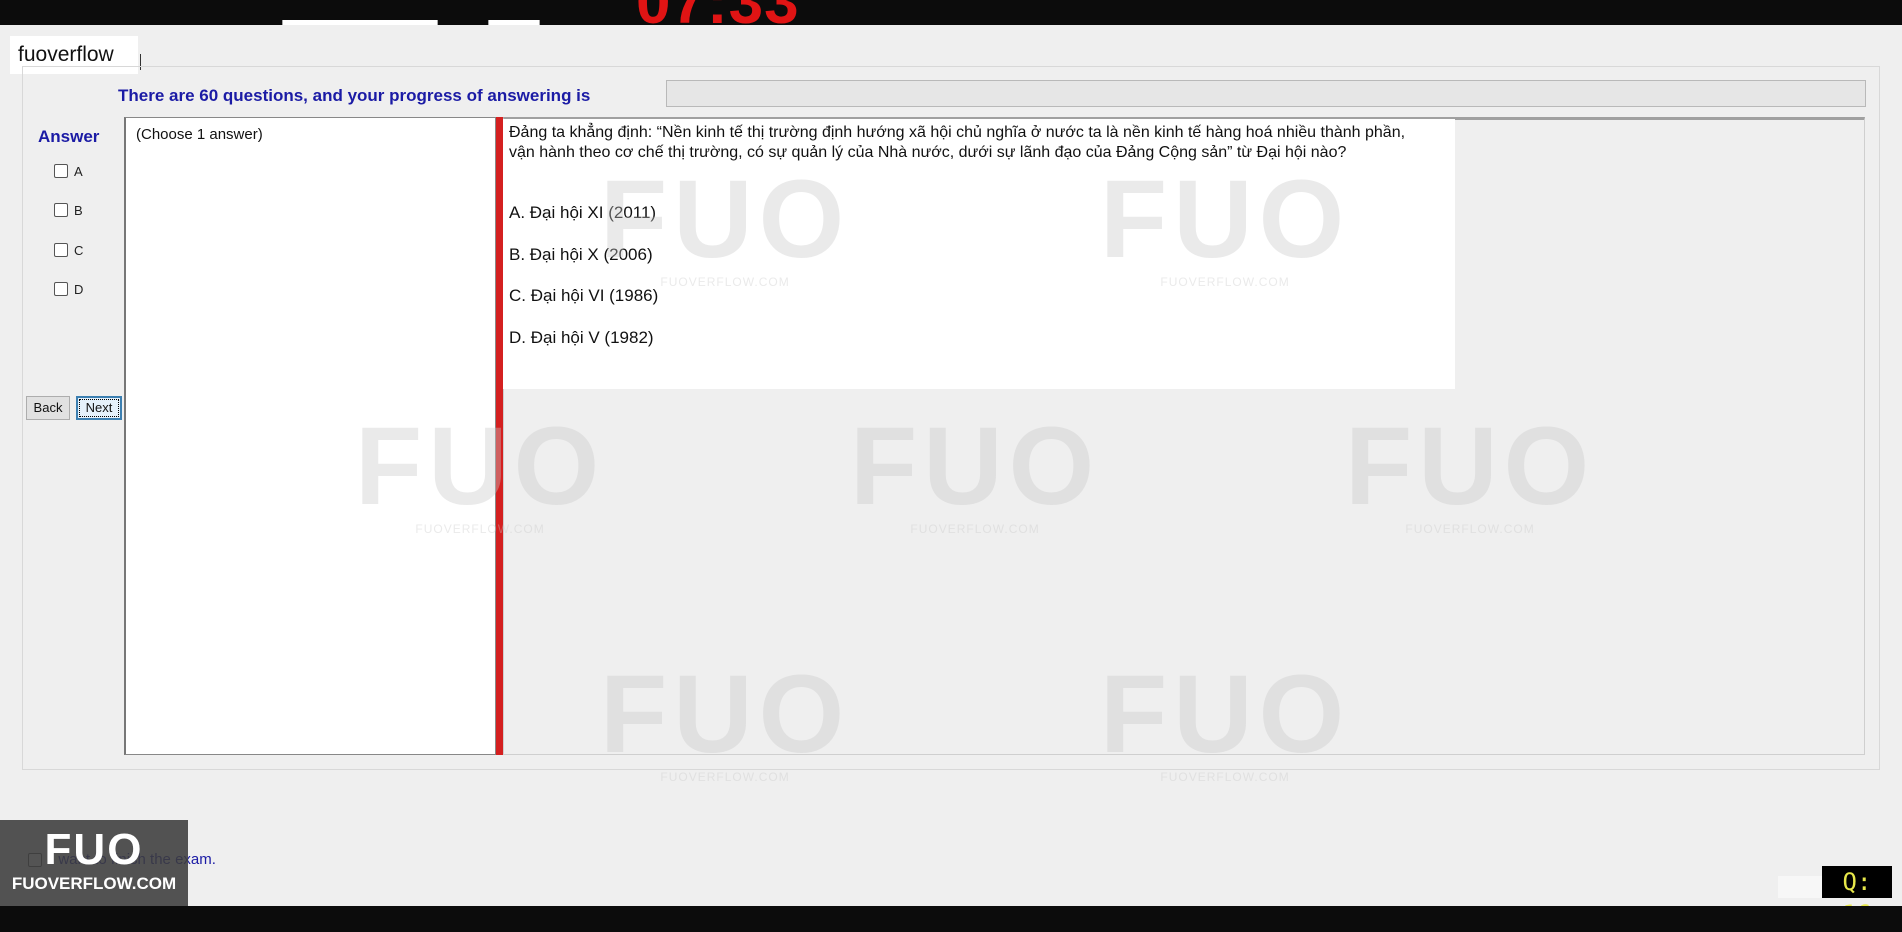 This screenshot has height=932, width=1902. Describe the element at coordinates (310, 436) in the screenshot. I see `choose-panel: (Choose 1 answer)` at that location.